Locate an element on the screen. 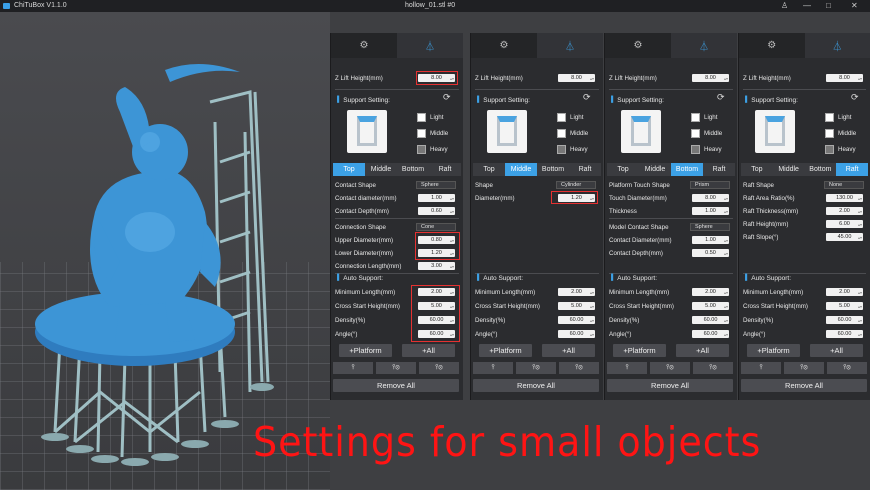 Image resolution: width=870 pixels, height=490 pixels. close-button: ✕ is located at coordinates (854, 5).